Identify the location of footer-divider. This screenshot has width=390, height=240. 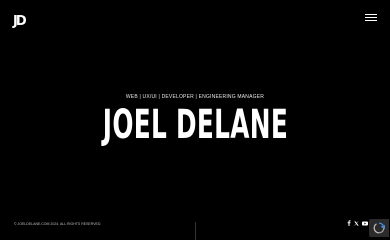
(195, 231).